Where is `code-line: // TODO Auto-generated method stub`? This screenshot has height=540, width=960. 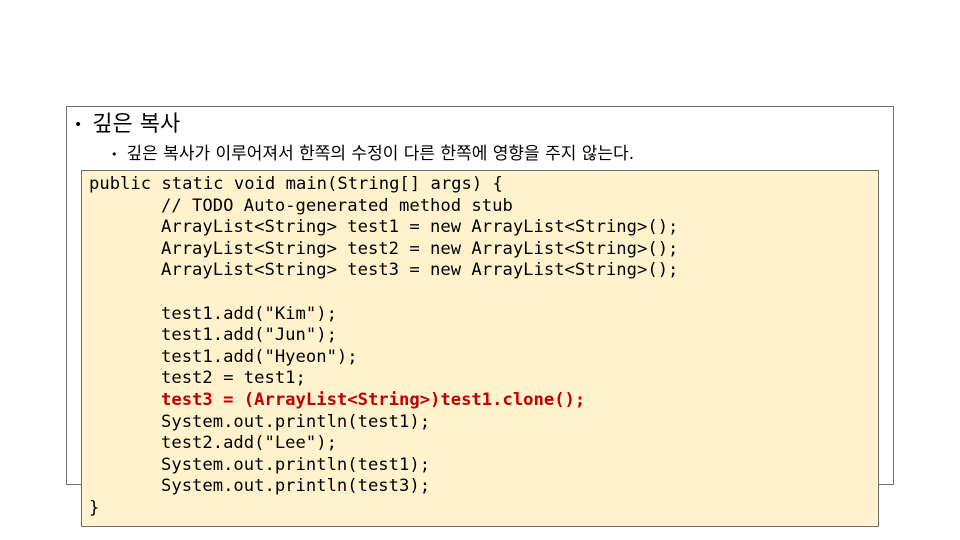
code-line: // TODO Auto-generated method stub is located at coordinates (383, 207).